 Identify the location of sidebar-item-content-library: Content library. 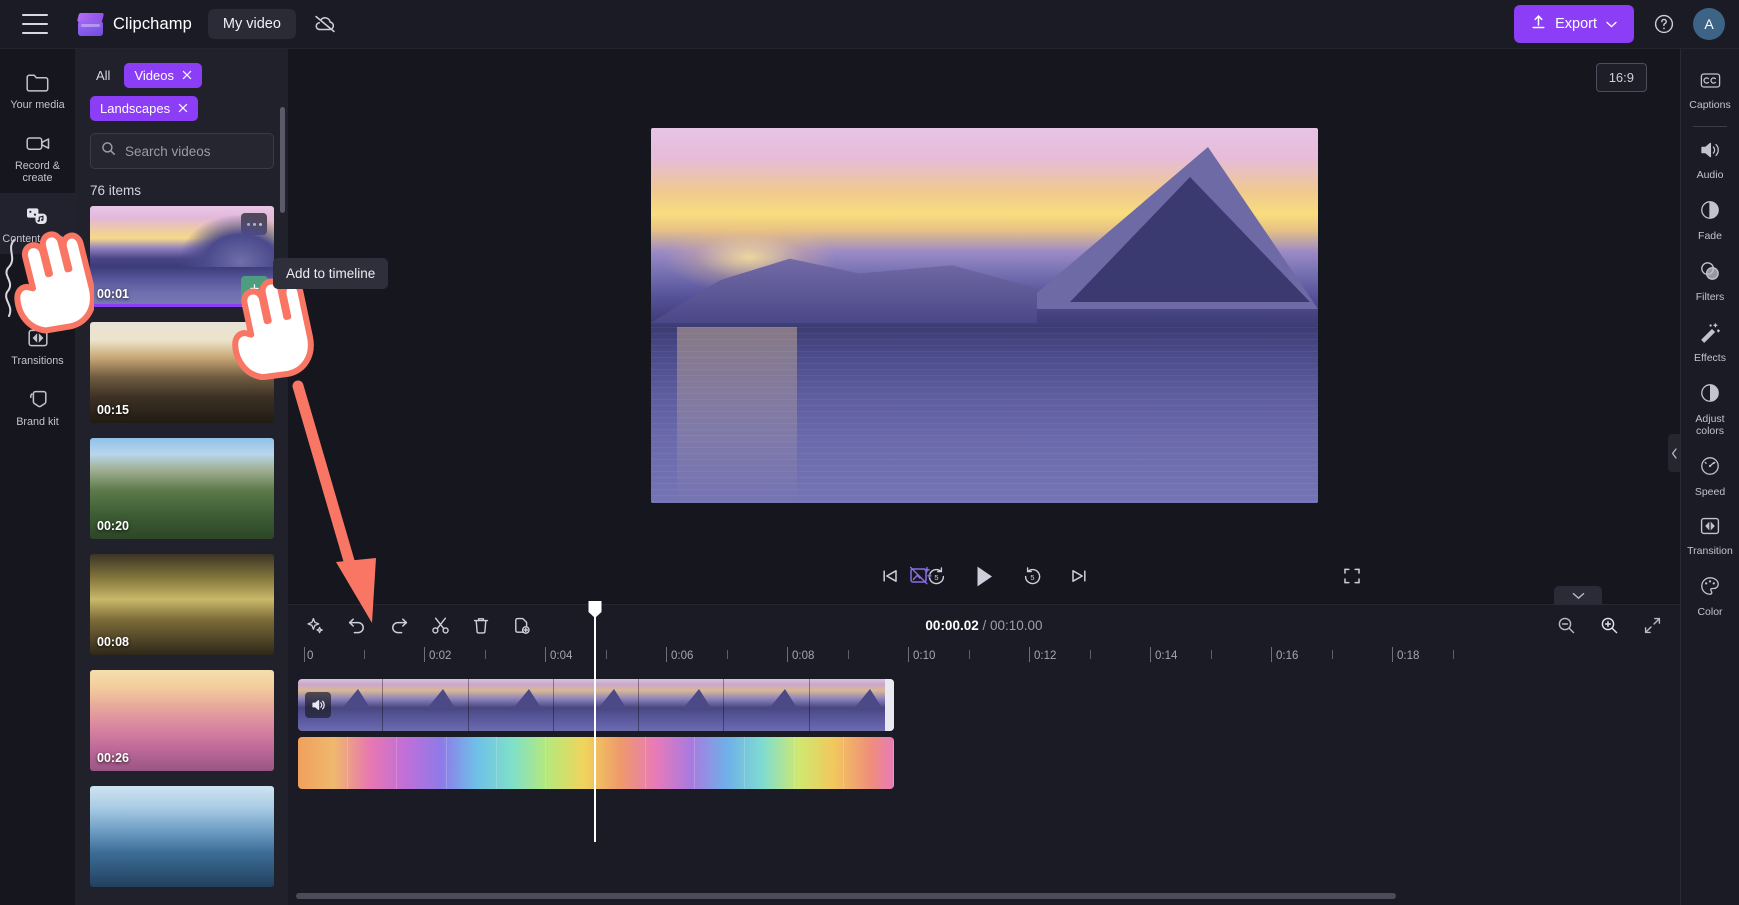
(38, 223).